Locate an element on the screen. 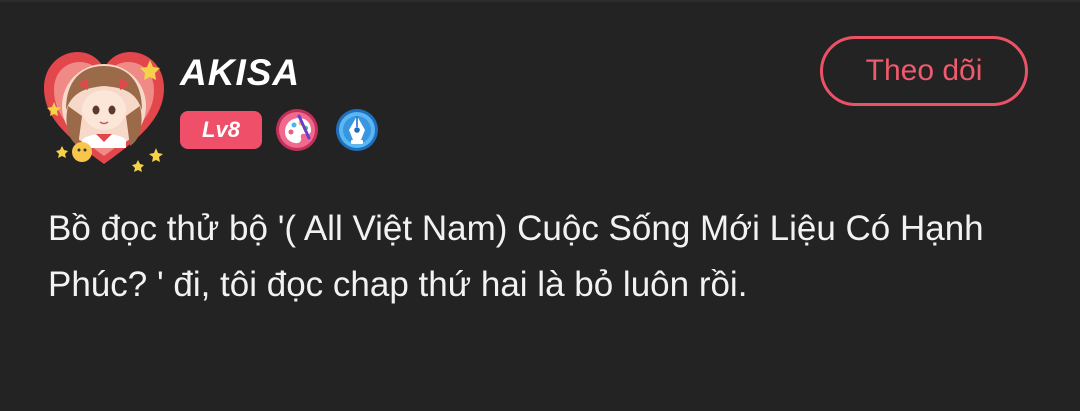 The image size is (1080, 411). level-badge: Lv8 is located at coordinates (221, 130).